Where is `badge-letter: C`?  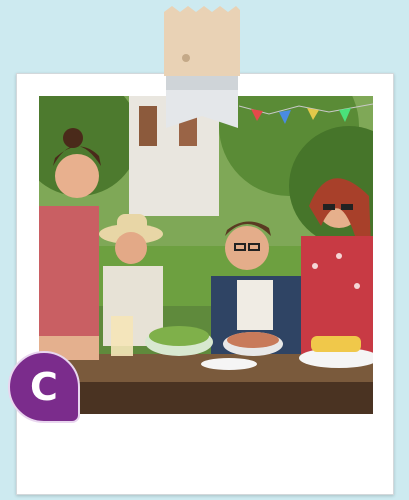
badge-letter: C is located at coordinates (44, 387).